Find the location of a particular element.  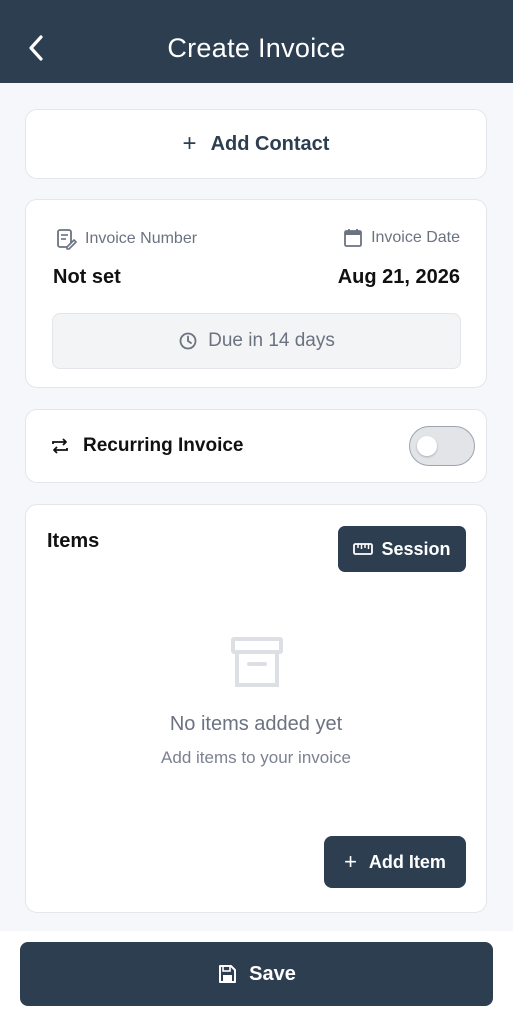

add-contact-button: + Add Contact is located at coordinates (256, 144).